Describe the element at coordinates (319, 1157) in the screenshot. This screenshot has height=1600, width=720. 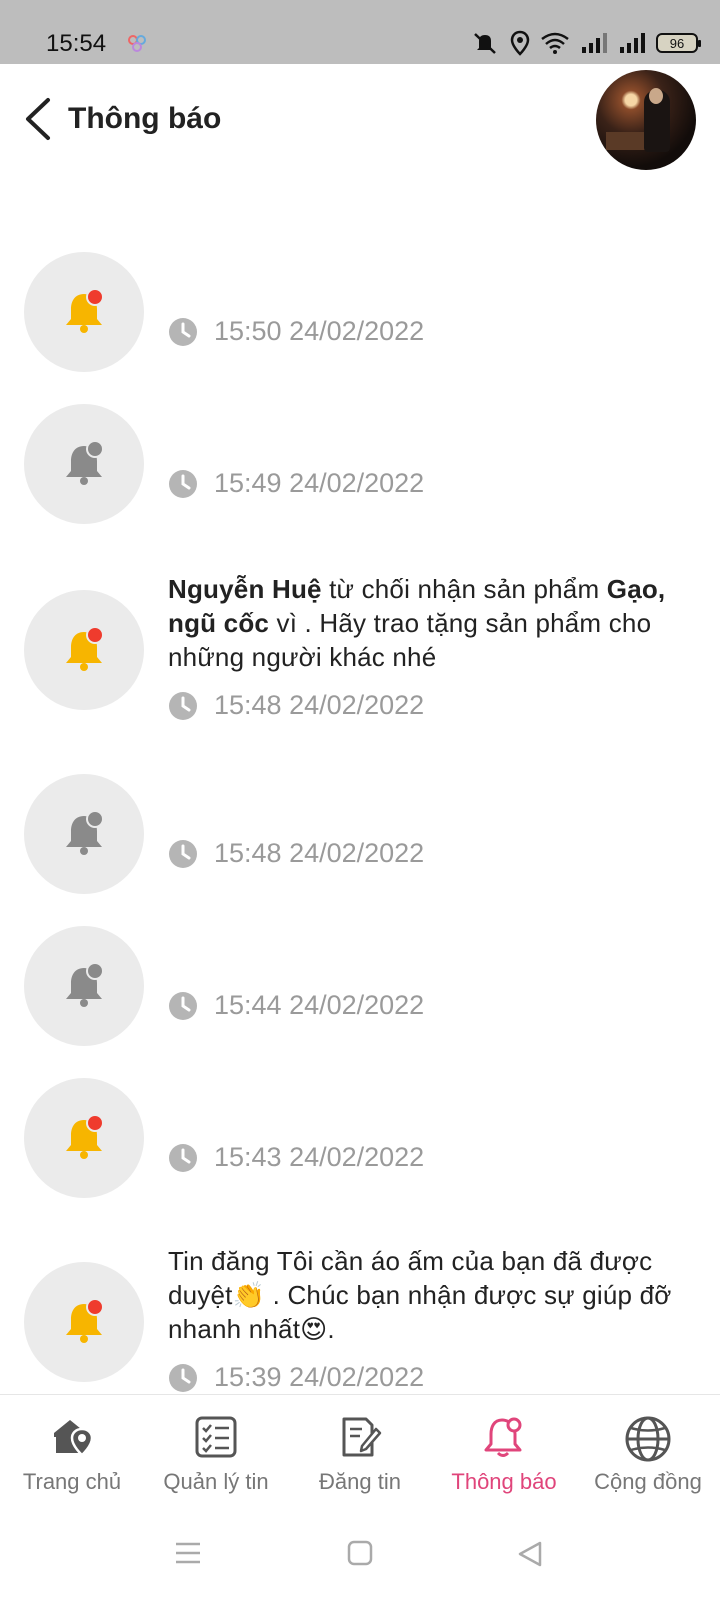
I see `notification-time: 15:43 24/02/2022` at that location.